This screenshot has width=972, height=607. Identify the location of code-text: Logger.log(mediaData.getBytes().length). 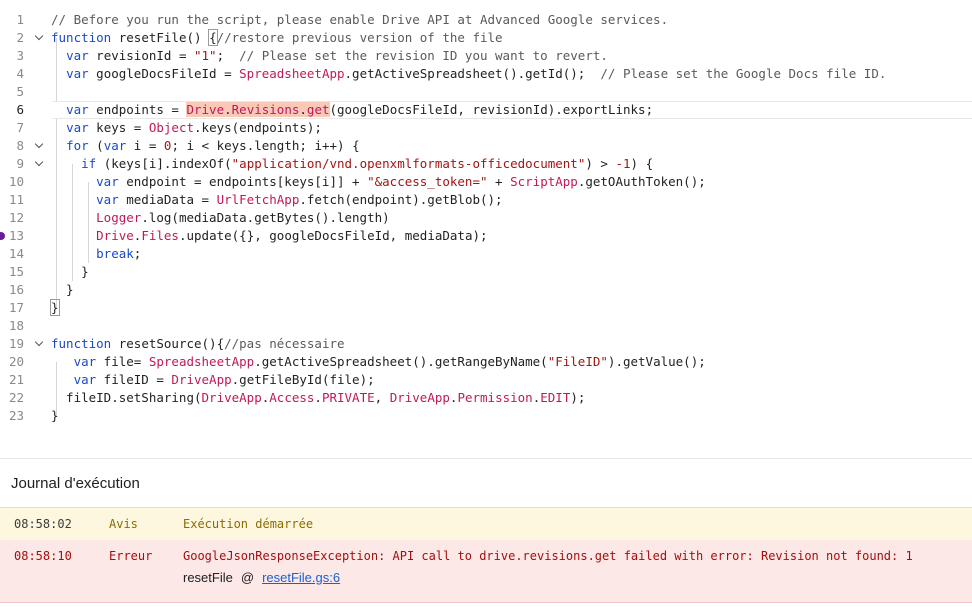
(220, 218).